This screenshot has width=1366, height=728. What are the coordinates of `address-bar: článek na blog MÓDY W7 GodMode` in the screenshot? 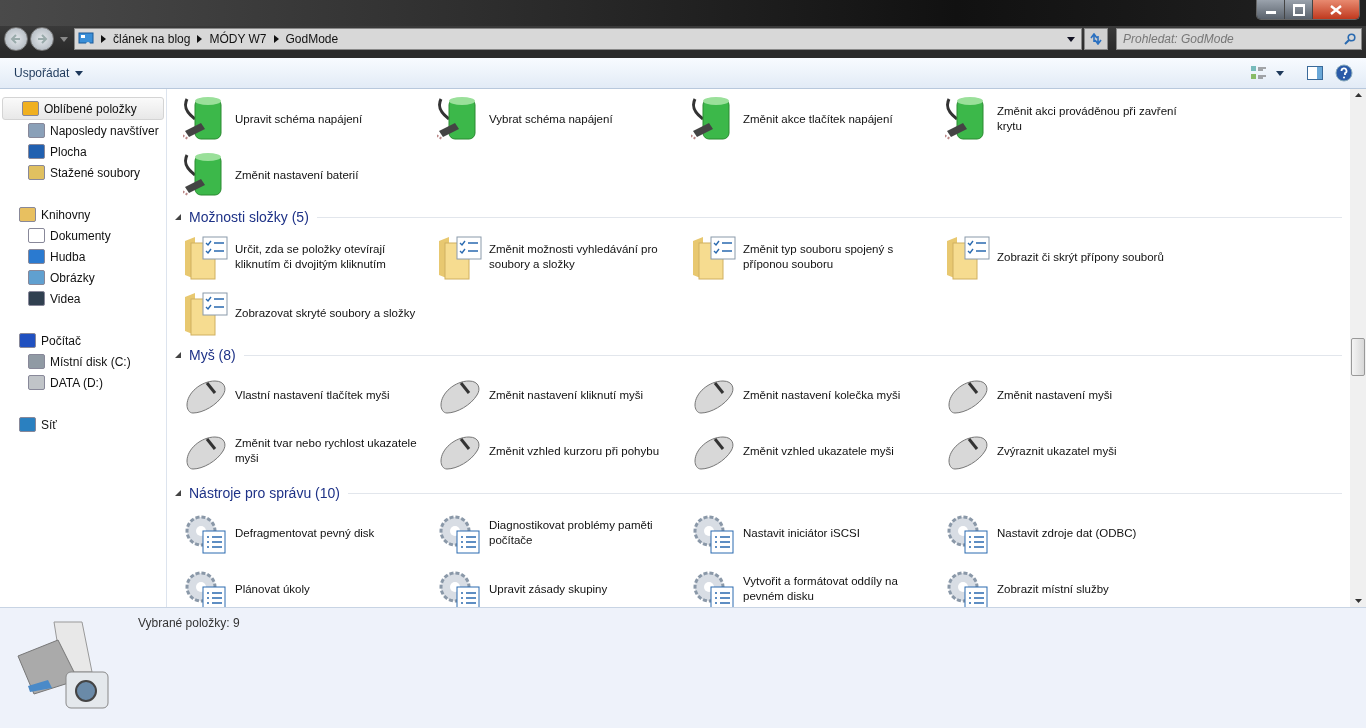 It's located at (578, 39).